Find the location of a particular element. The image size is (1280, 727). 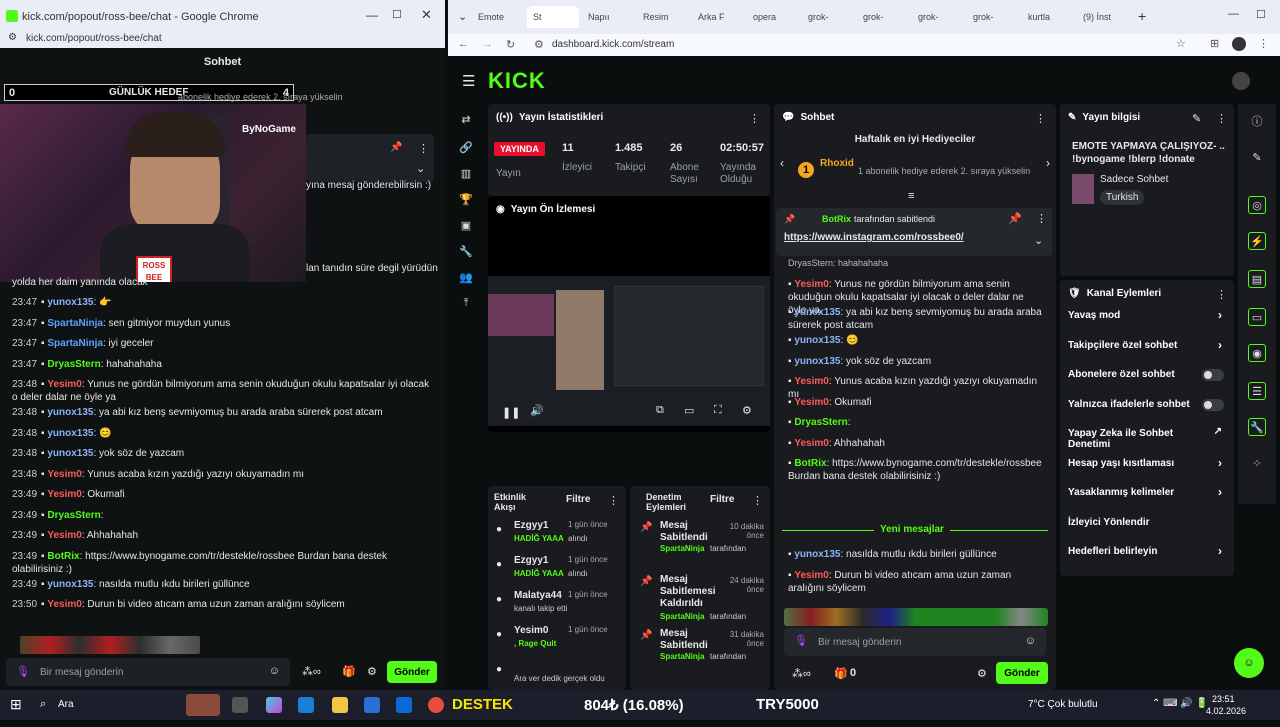

channel-action-row: İzleyici Yönlendir is located at coordinates (1146, 529).